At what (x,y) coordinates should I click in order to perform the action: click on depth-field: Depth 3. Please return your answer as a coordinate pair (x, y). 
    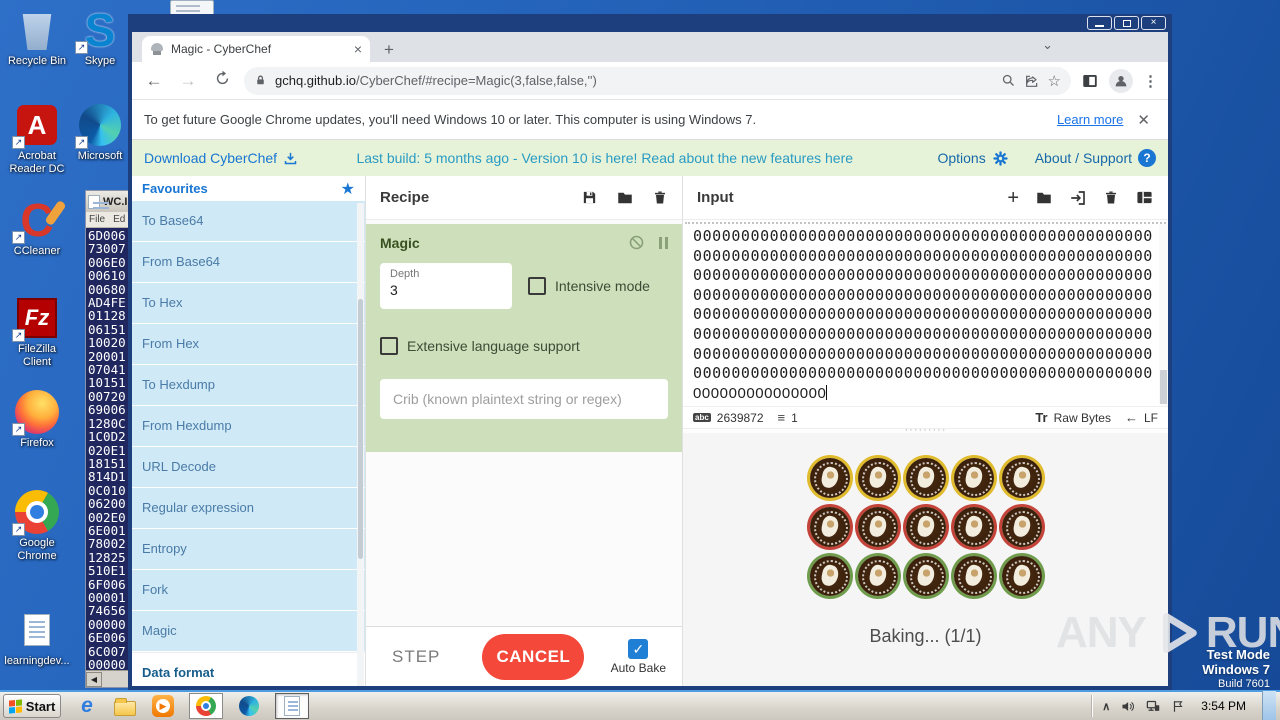
    Looking at the image, I should click on (446, 286).